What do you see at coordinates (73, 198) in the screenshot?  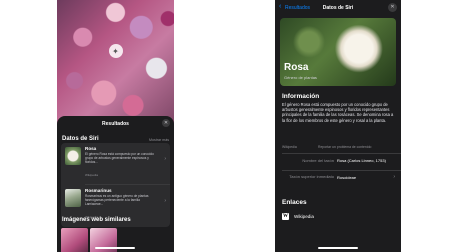 I see `rosemary-thumbnail-icon` at bounding box center [73, 198].